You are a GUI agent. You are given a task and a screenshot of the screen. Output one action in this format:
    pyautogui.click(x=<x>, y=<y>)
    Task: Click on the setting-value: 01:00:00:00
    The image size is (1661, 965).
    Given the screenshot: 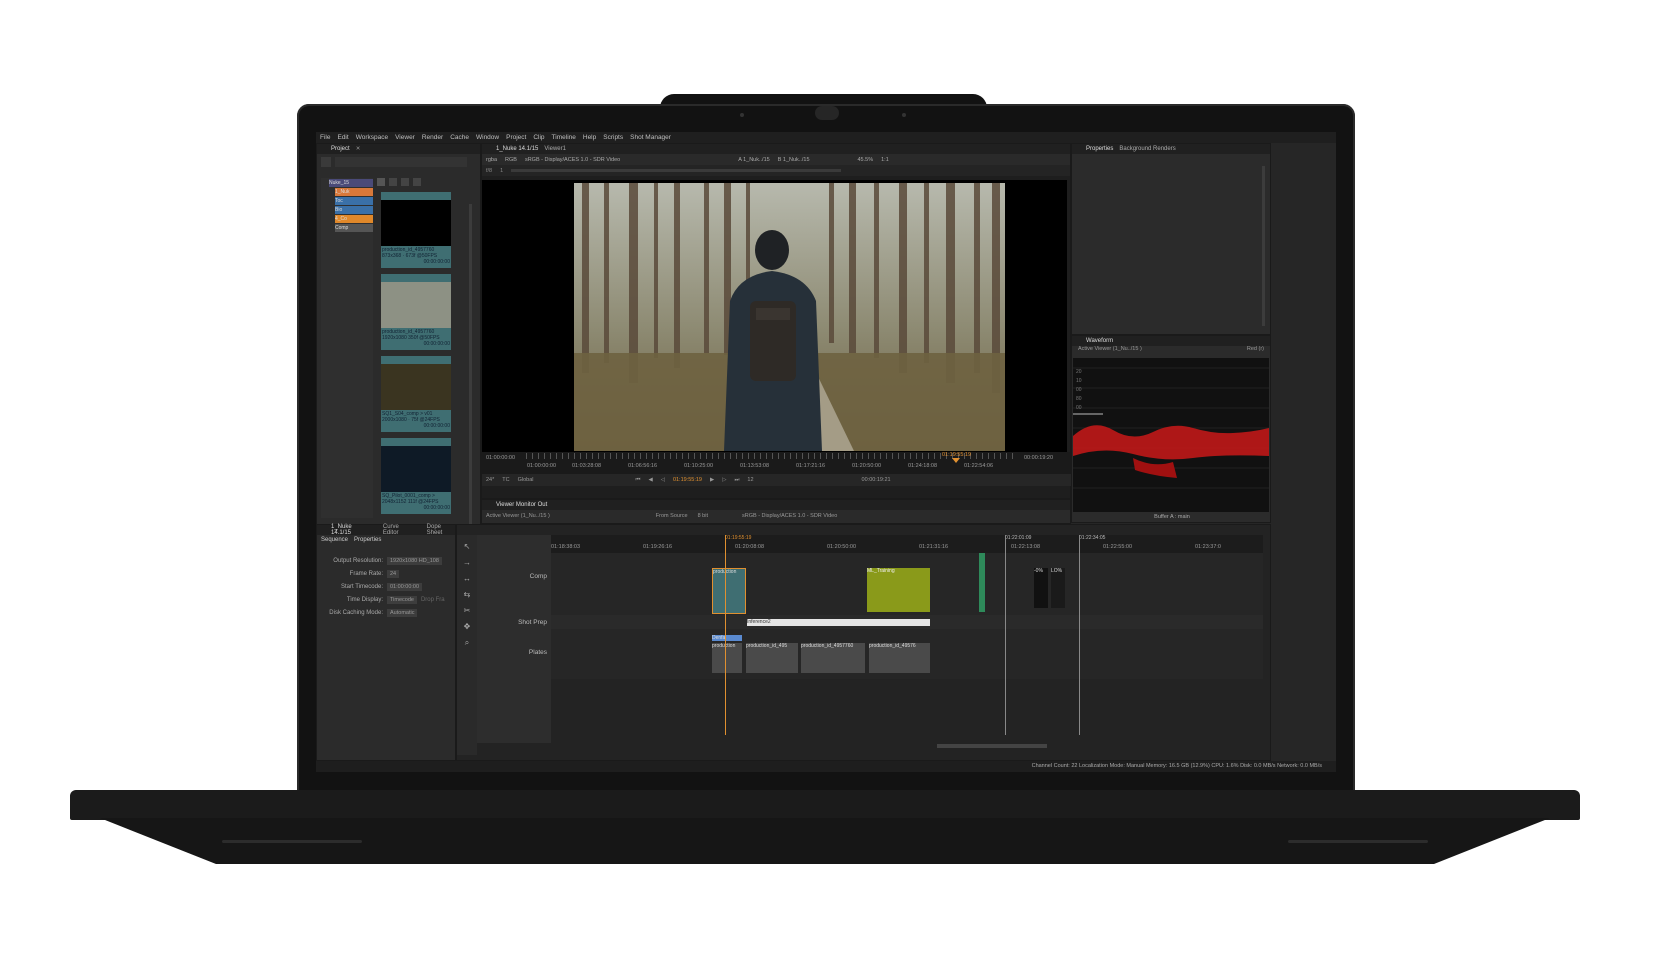 What is the action you would take?
    pyautogui.click(x=405, y=587)
    